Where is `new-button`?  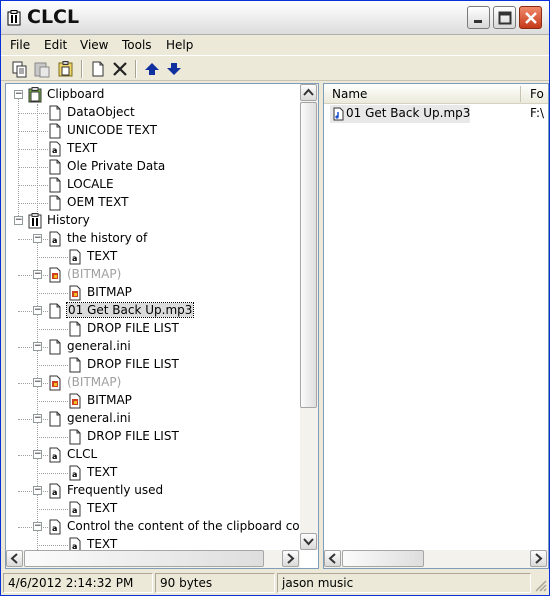
new-button is located at coordinates (98, 69).